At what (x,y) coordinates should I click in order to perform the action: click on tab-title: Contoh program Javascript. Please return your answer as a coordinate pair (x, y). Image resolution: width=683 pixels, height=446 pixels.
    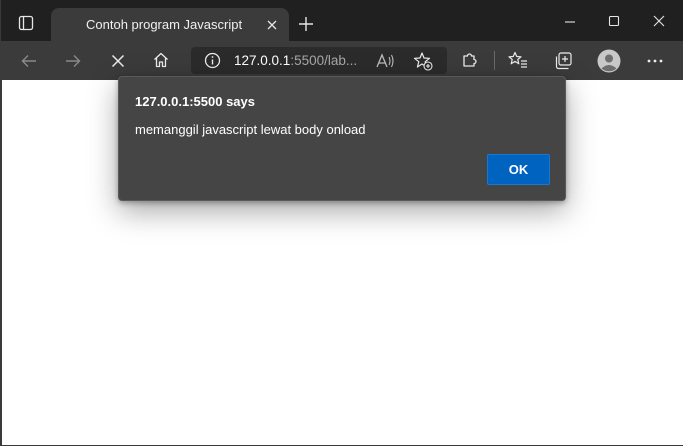
    Looking at the image, I should click on (164, 24).